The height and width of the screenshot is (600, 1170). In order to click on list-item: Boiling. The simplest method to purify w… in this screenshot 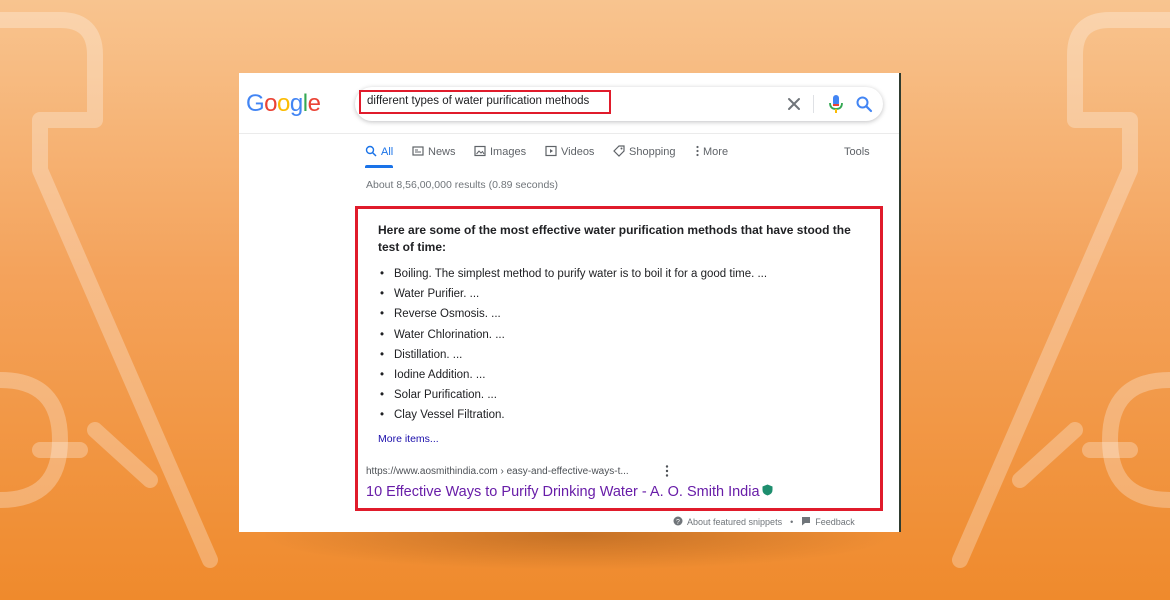, I will do `click(573, 274)`.